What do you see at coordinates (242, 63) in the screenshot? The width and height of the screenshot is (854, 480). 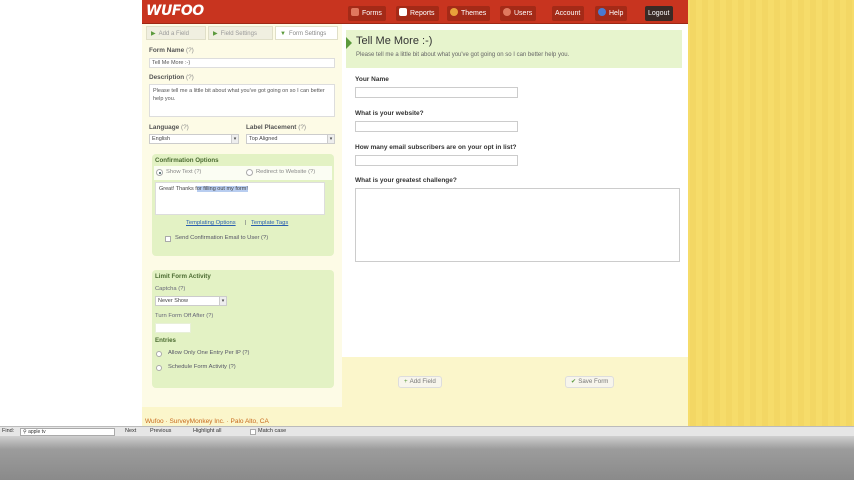 I see `form-name-input: Tell Me More :-)` at bounding box center [242, 63].